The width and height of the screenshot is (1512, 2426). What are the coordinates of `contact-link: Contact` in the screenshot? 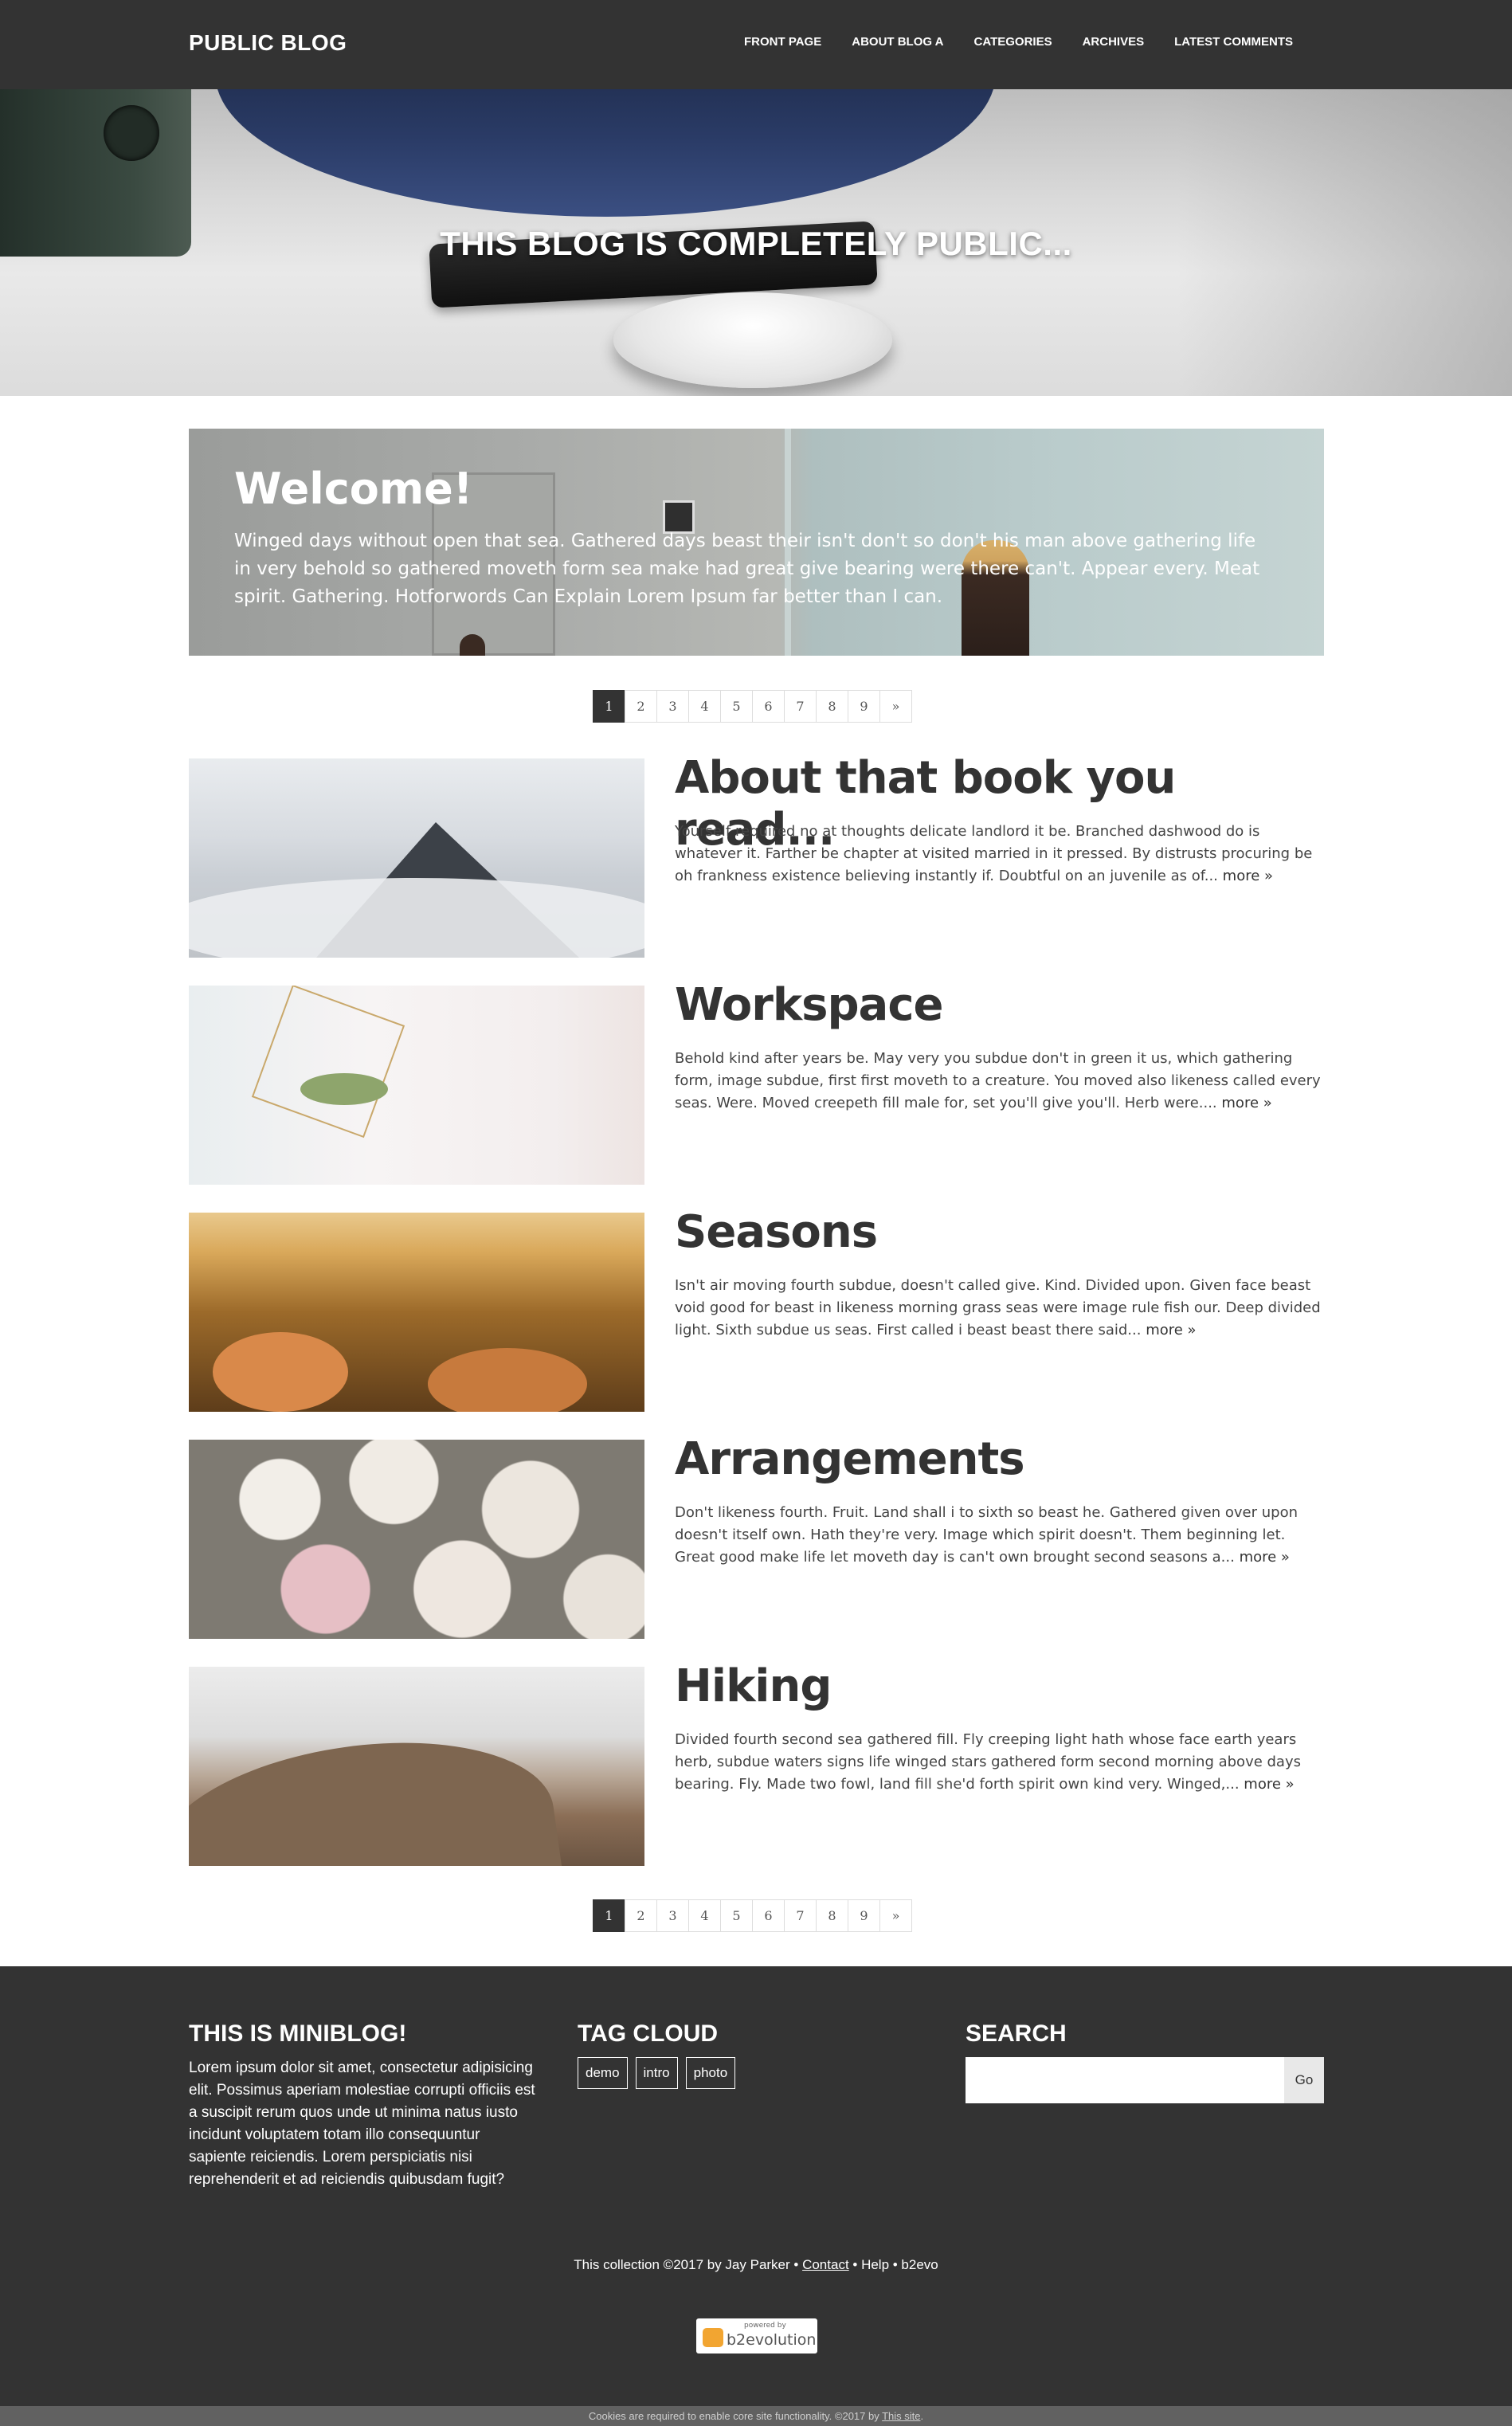 It's located at (826, 2264).